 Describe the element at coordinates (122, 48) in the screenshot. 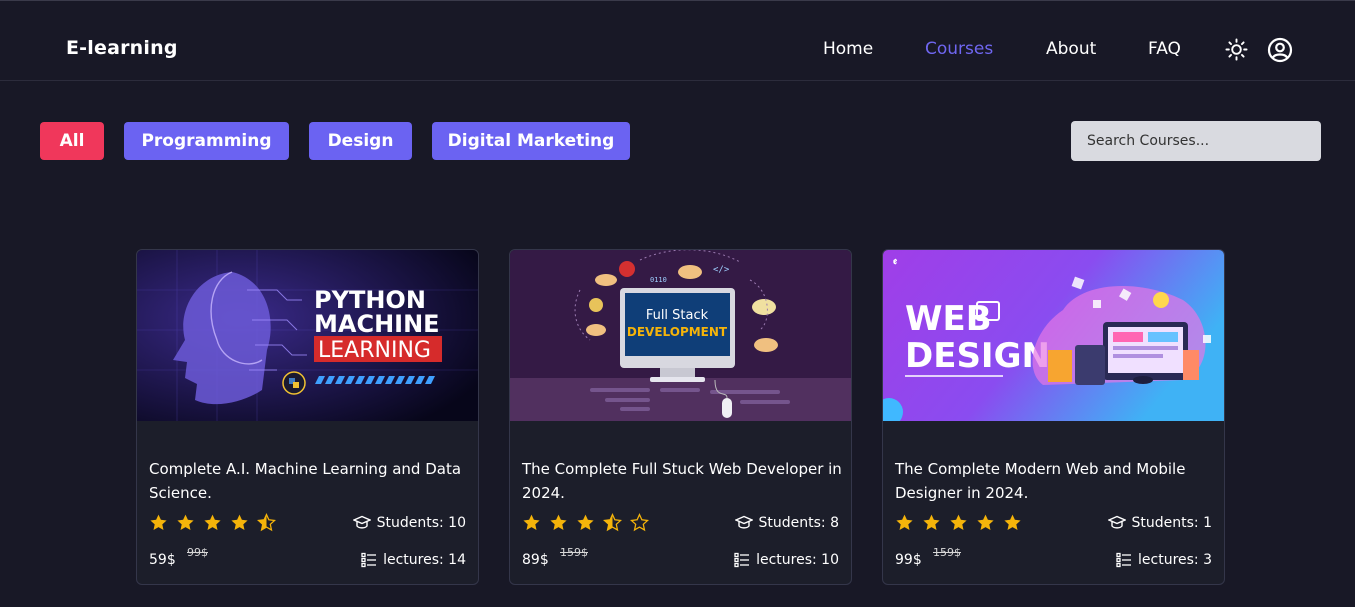

I see `logo: E-learning` at that location.